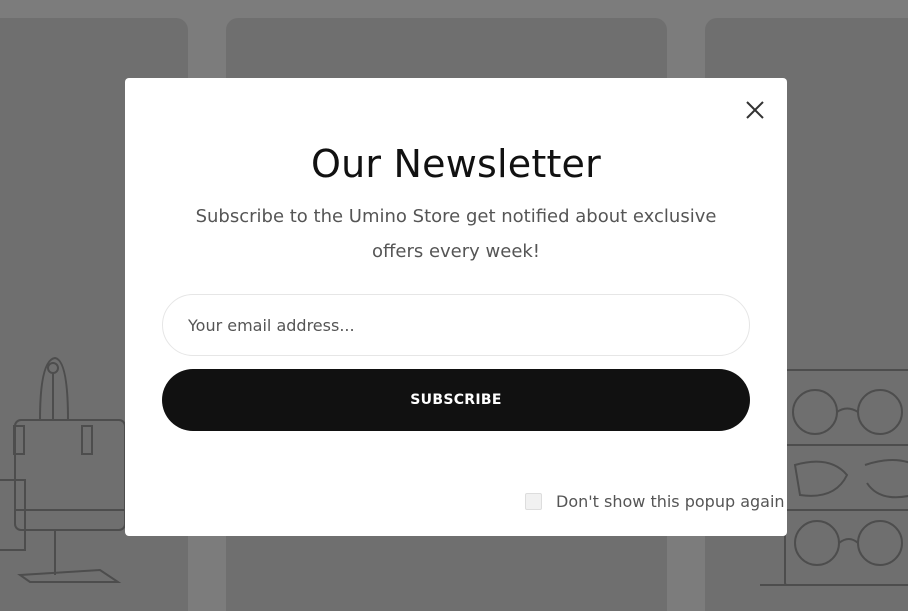 This screenshot has width=908, height=611. Describe the element at coordinates (456, 400) in the screenshot. I see `subscribe-button: SUBSCRIBE` at that location.